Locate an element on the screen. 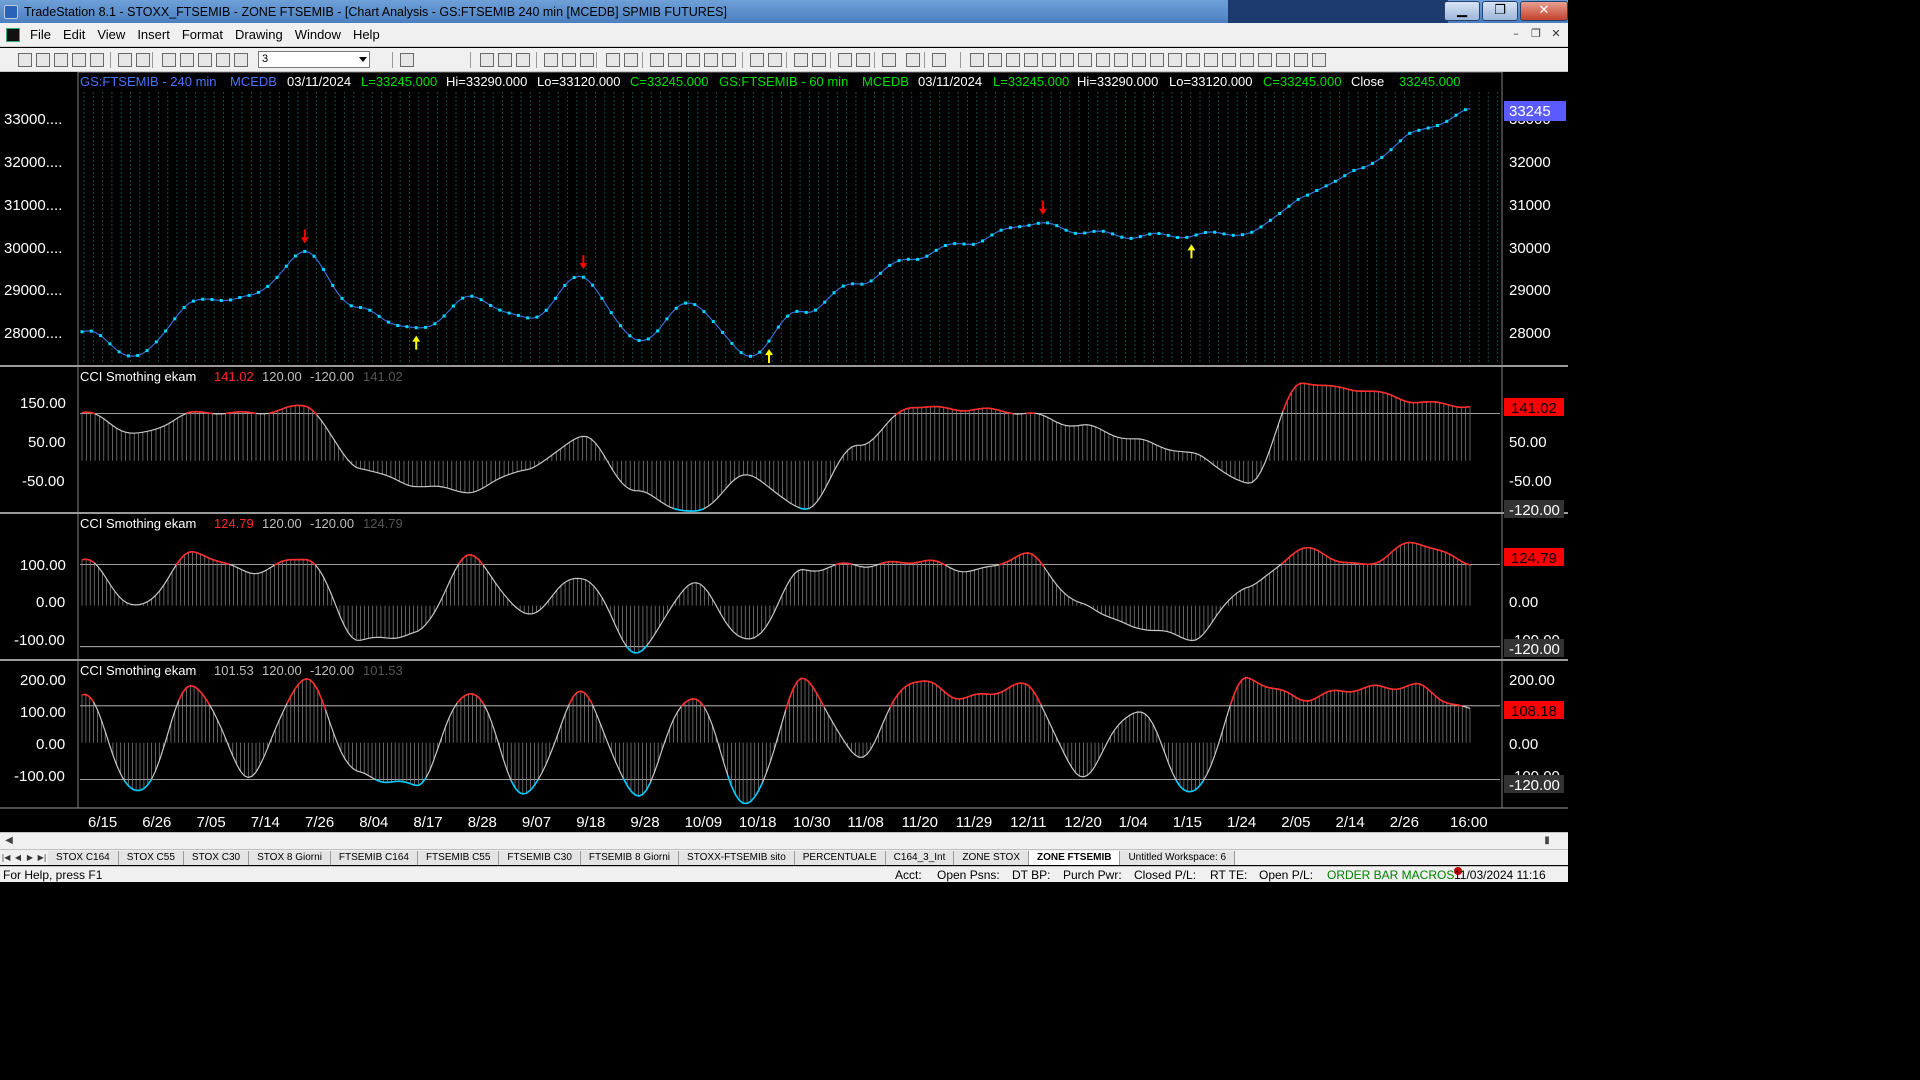  menu-window: Window is located at coordinates (318, 34).